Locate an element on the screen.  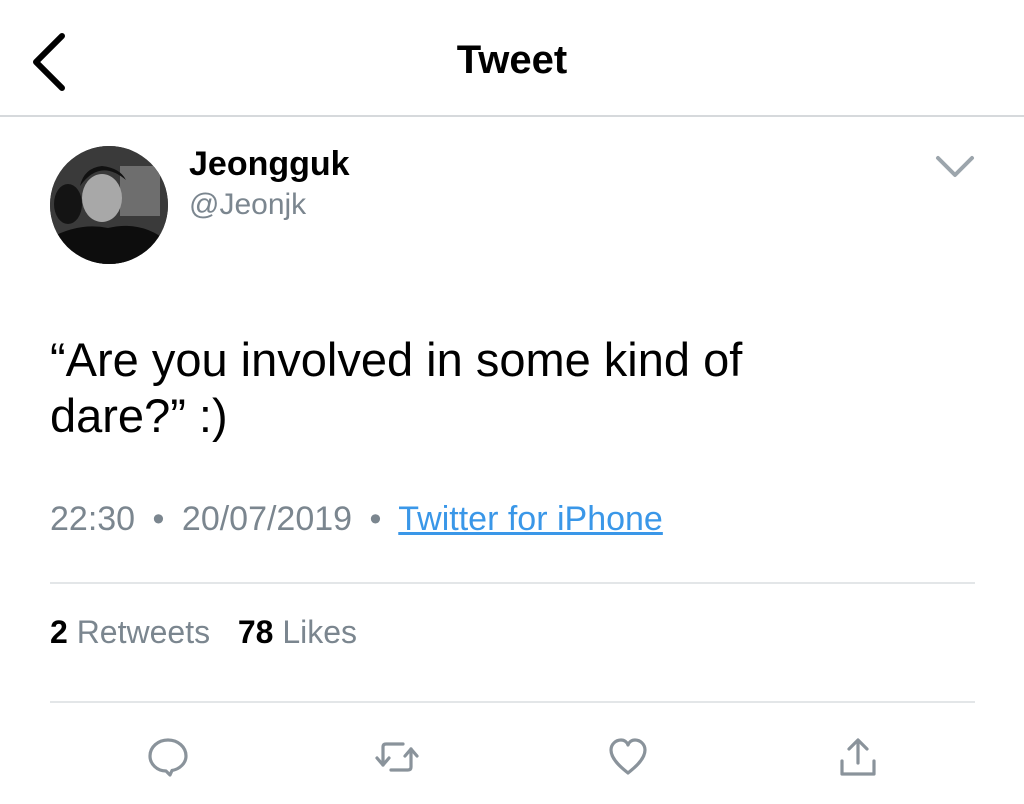
heart-icon is located at coordinates (628, 756).